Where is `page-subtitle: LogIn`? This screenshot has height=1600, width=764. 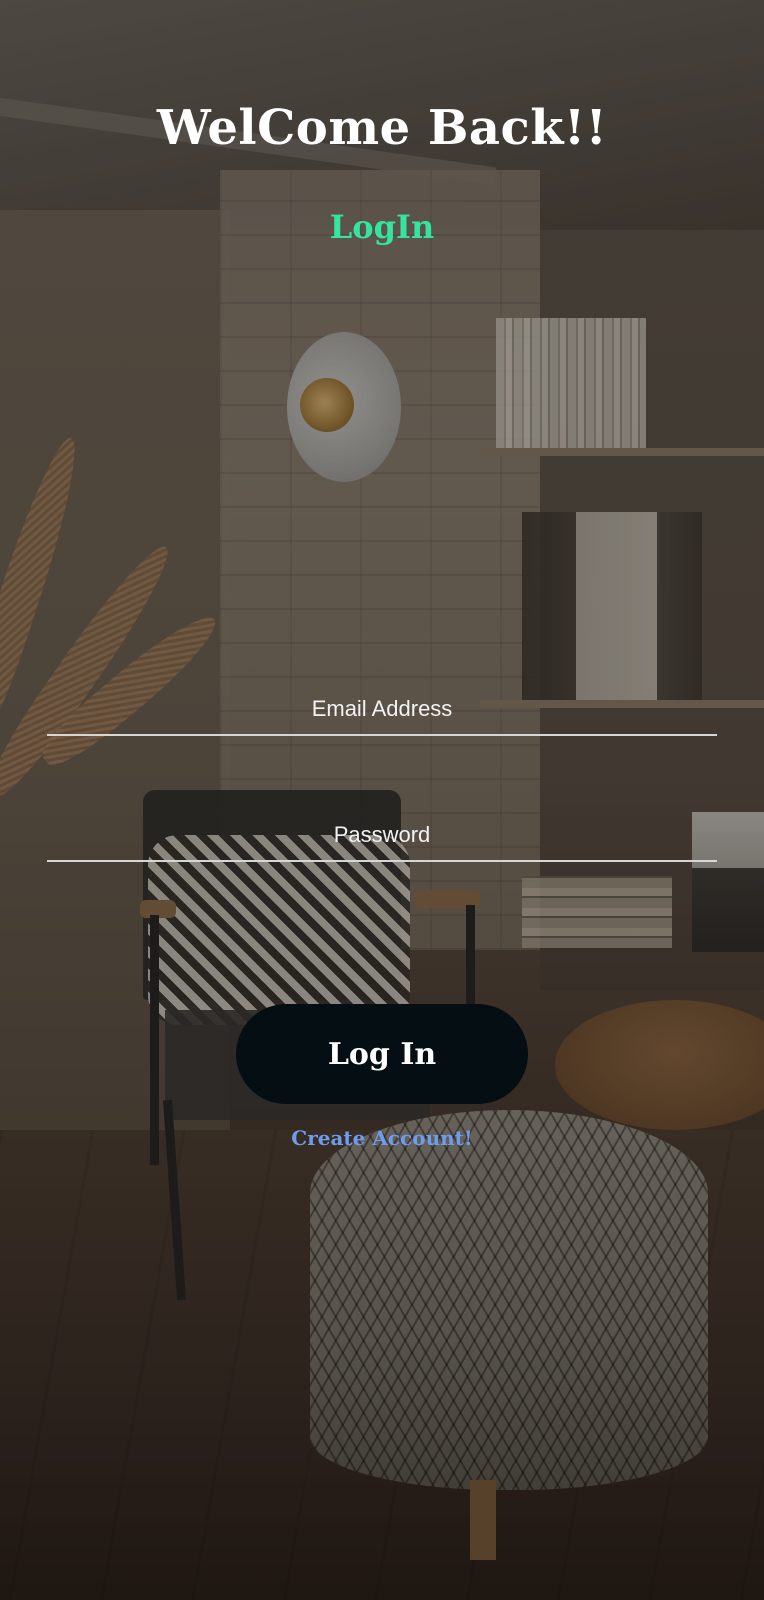
page-subtitle: LogIn is located at coordinates (382, 227).